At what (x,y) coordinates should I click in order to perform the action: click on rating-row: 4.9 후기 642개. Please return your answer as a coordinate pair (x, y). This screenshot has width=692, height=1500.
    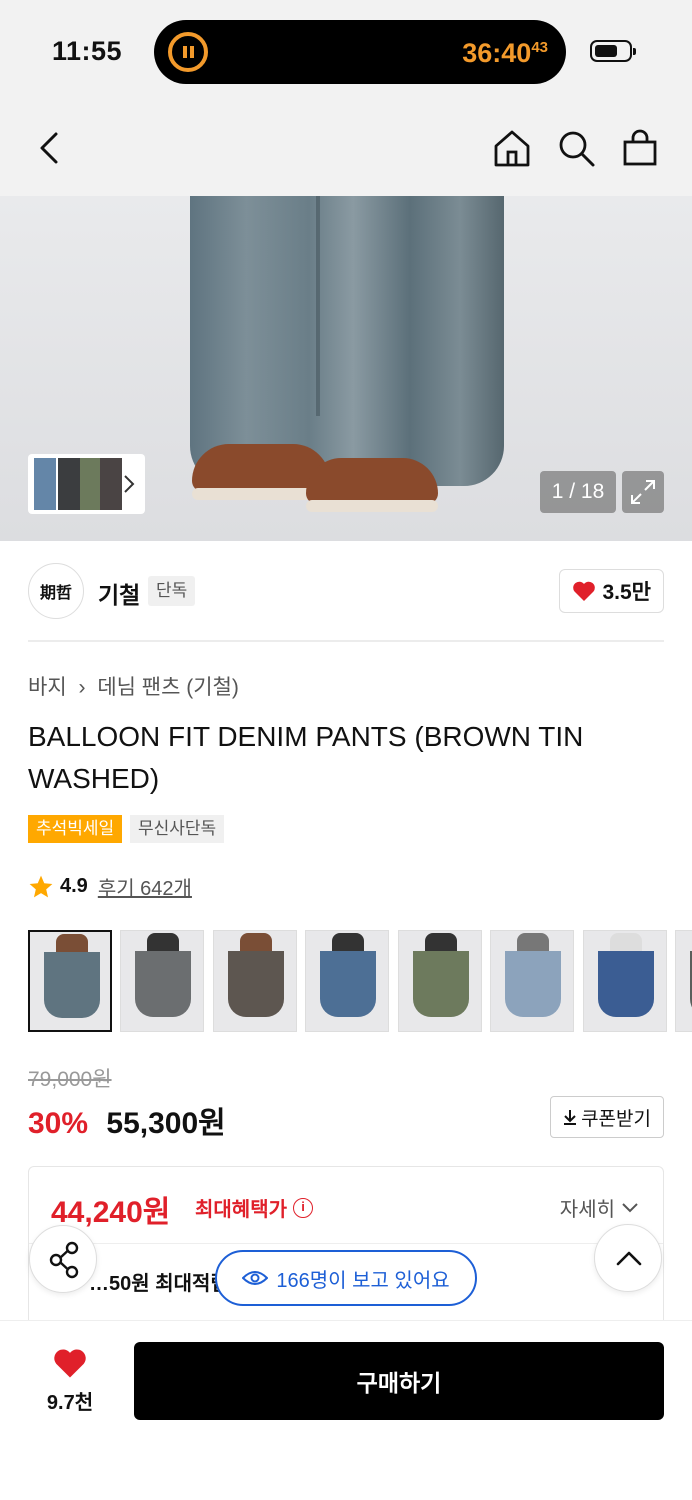
    Looking at the image, I should click on (110, 886).